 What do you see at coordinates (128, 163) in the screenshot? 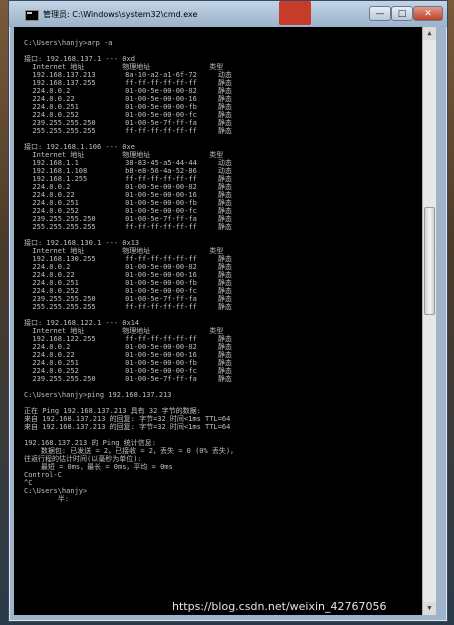
I see `console-line: 192.168.1.1 38-83-45-a5-44-44 动态` at bounding box center [128, 163].